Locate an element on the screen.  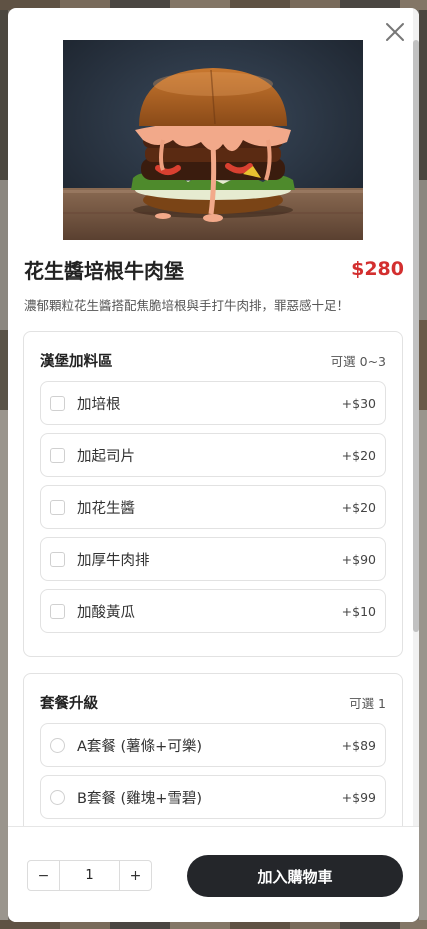
modal-footer: − 1 + 加入購物車 is located at coordinates (213, 874).